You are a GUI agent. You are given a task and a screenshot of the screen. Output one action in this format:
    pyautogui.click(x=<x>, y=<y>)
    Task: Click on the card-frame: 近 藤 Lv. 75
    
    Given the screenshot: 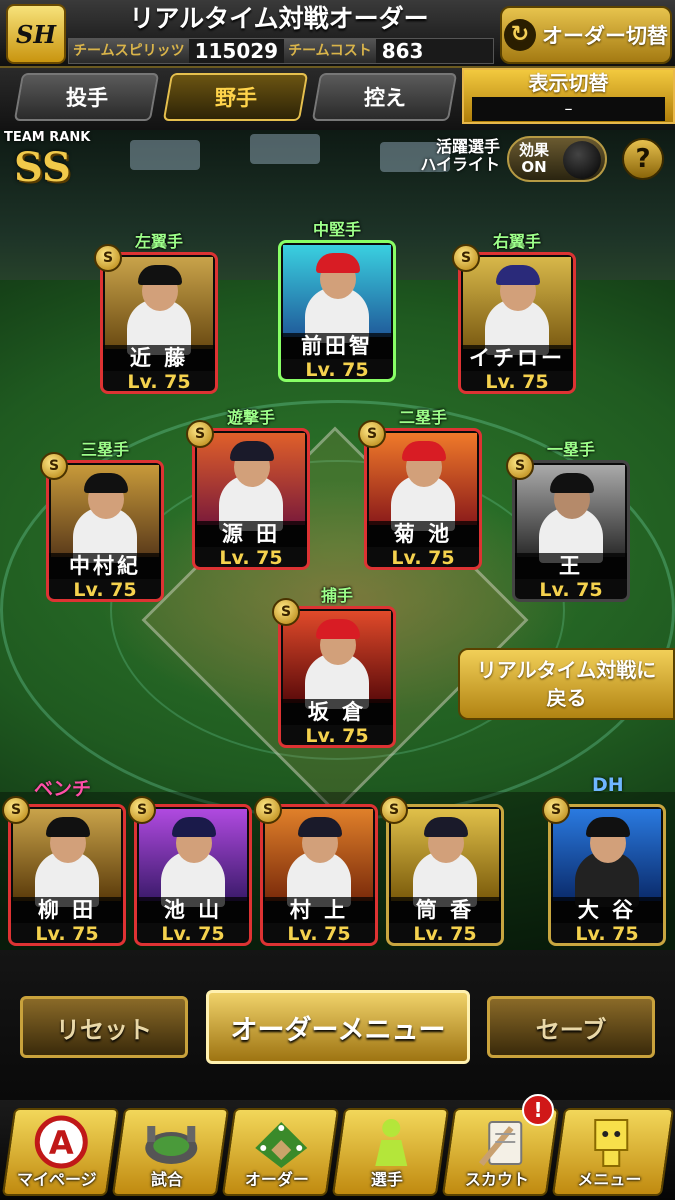 What is the action you would take?
    pyautogui.click(x=159, y=323)
    